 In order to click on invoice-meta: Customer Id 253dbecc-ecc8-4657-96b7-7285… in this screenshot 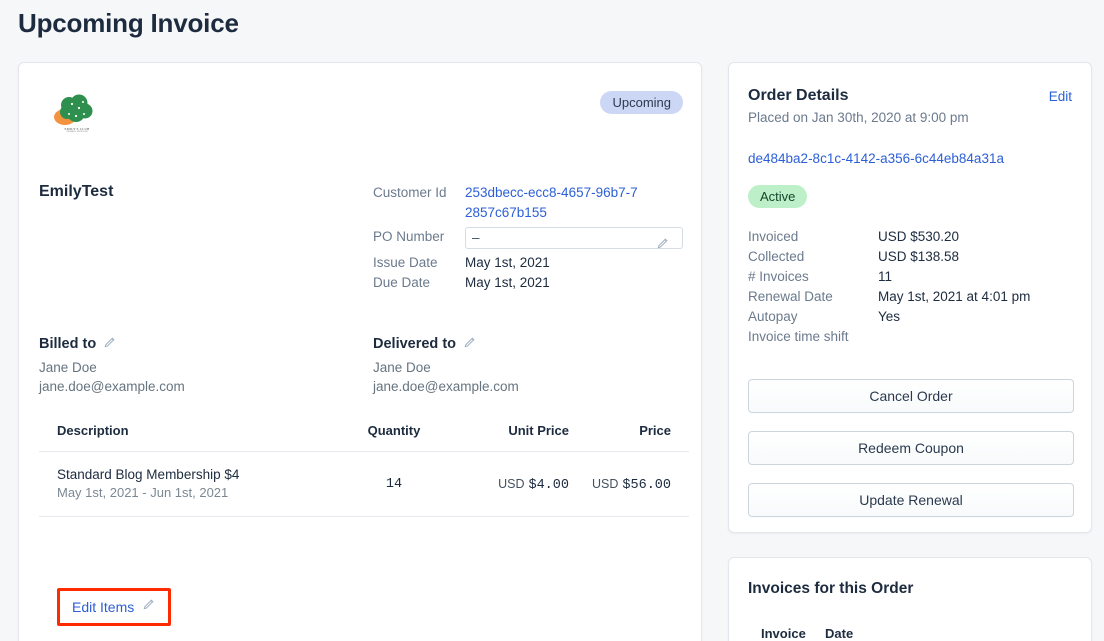, I will do `click(529, 238)`.